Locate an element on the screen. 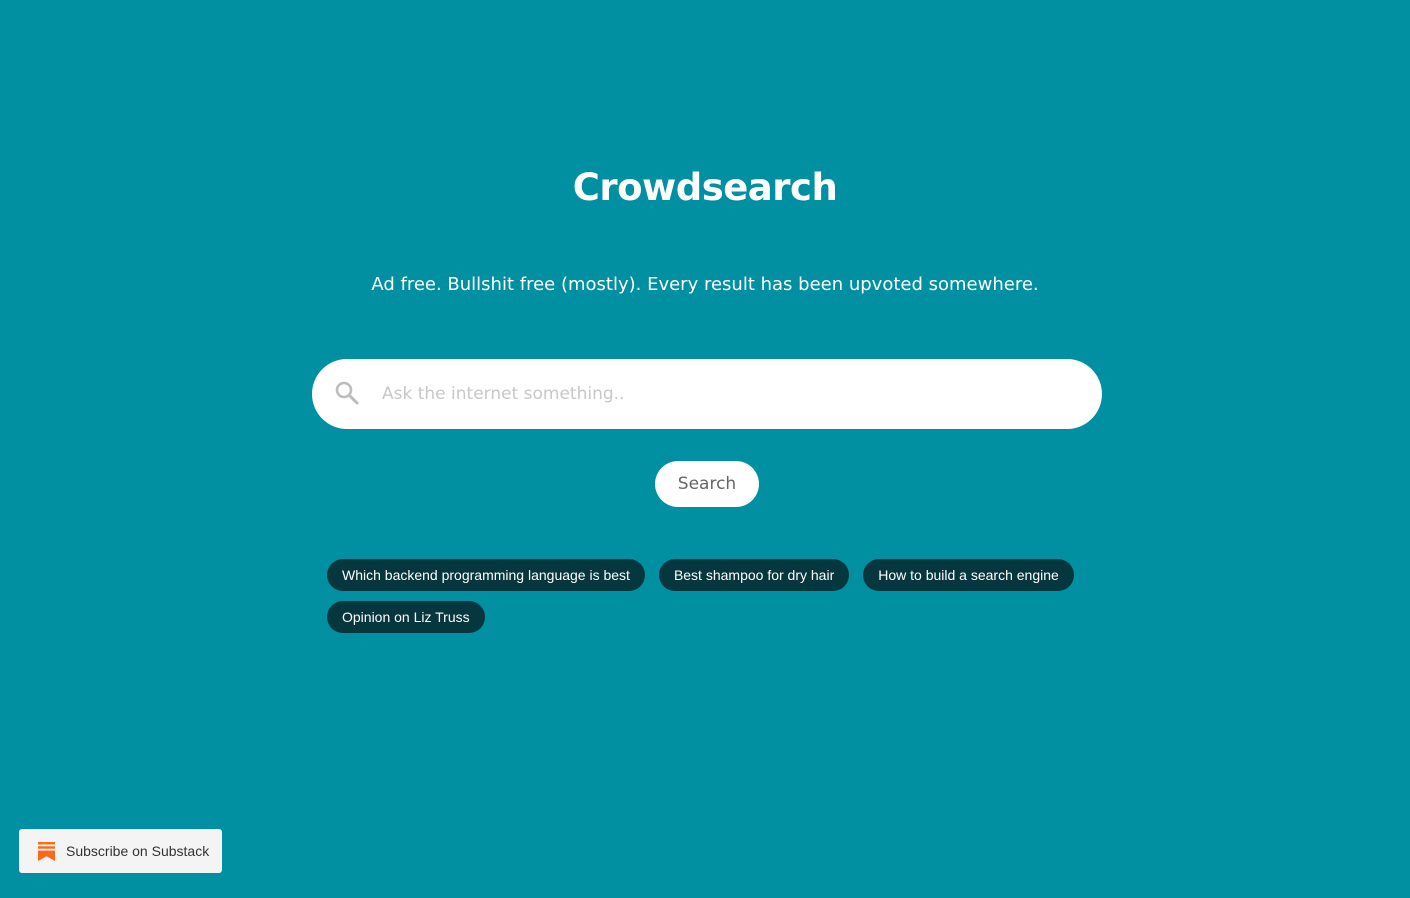 This screenshot has height=898, width=1410. search-box is located at coordinates (707, 394).